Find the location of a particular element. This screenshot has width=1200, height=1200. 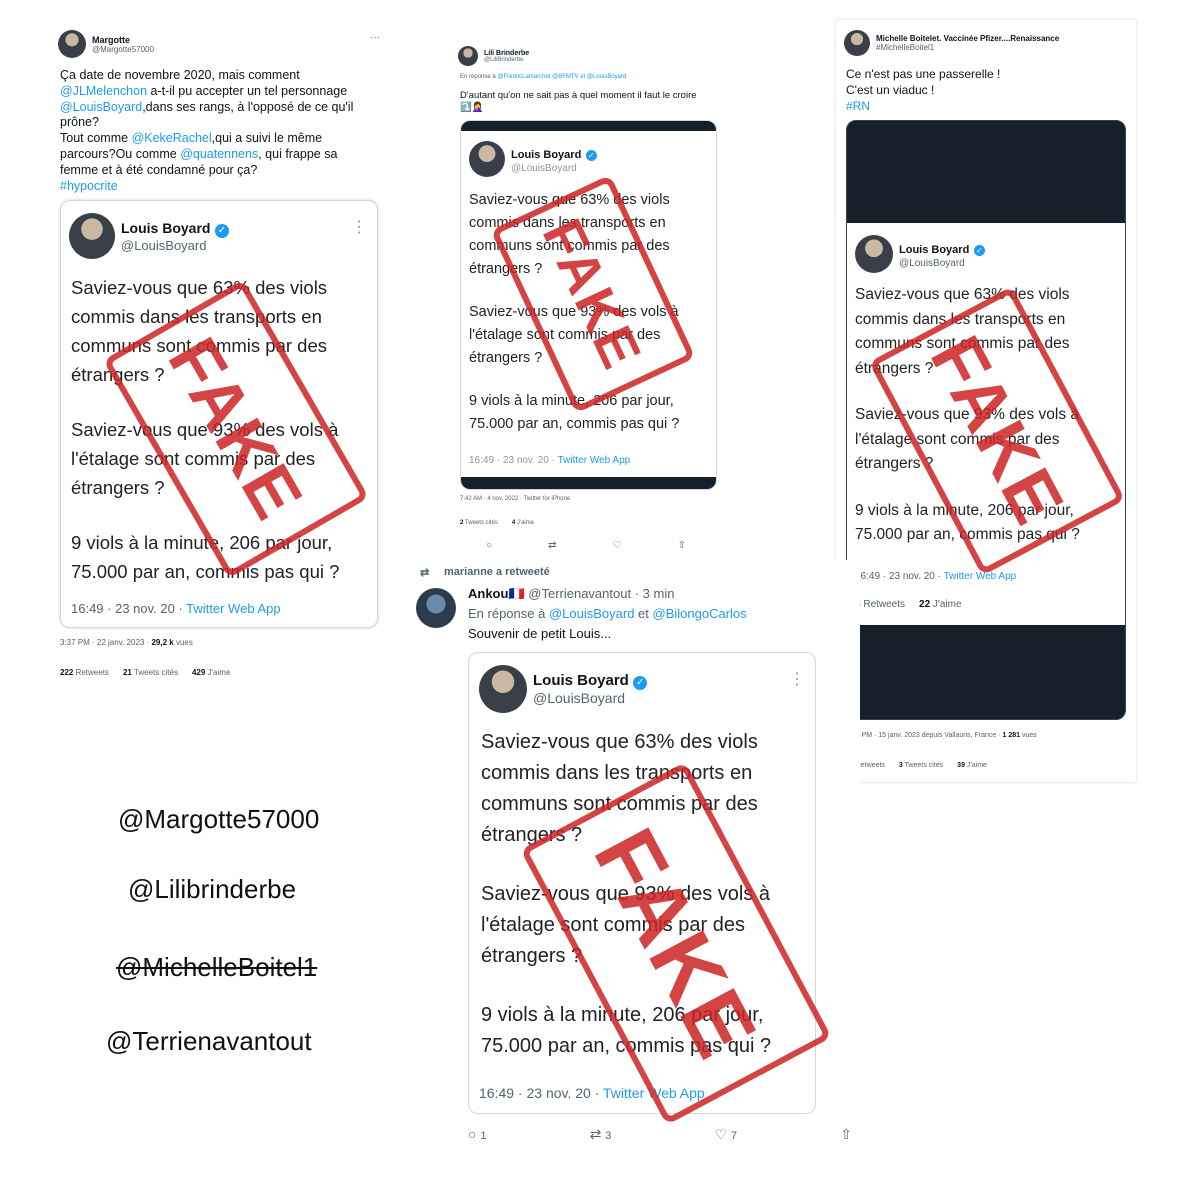

tweet-actions: ○ 1 ⇄ 3 ♡ 7 ⇧ is located at coordinates (660, 1134).